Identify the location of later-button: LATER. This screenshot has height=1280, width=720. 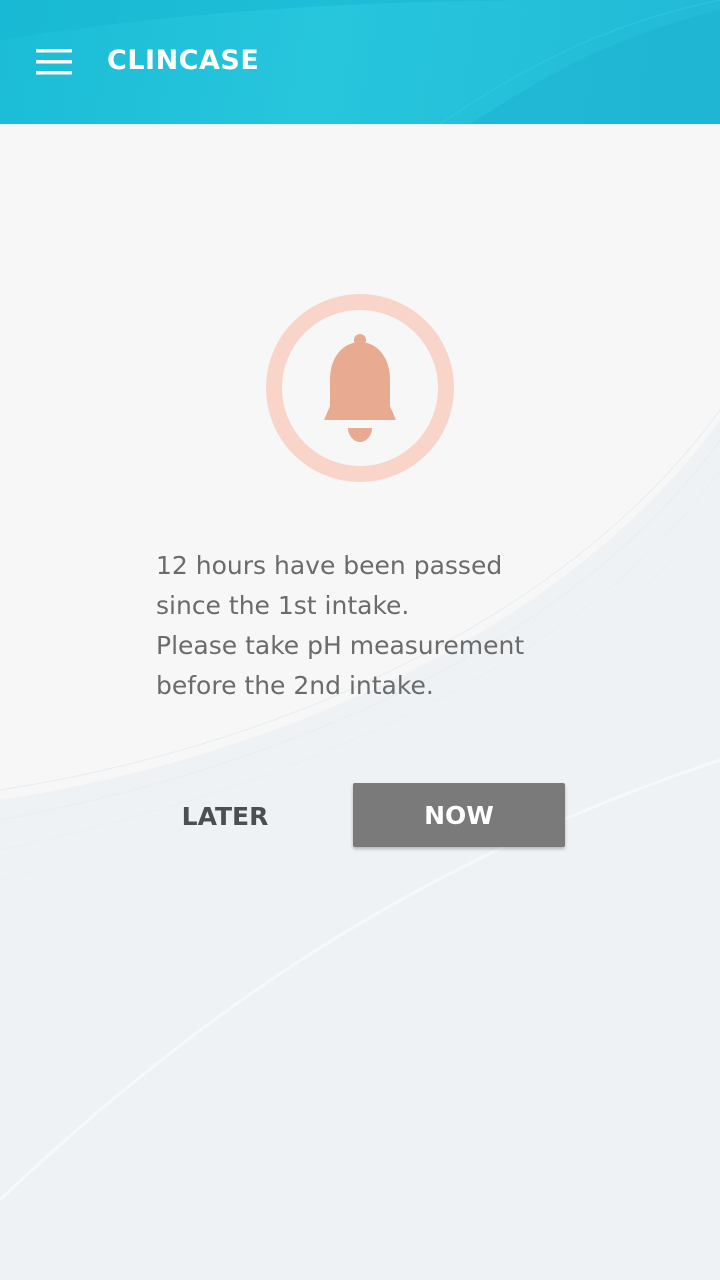
(225, 816).